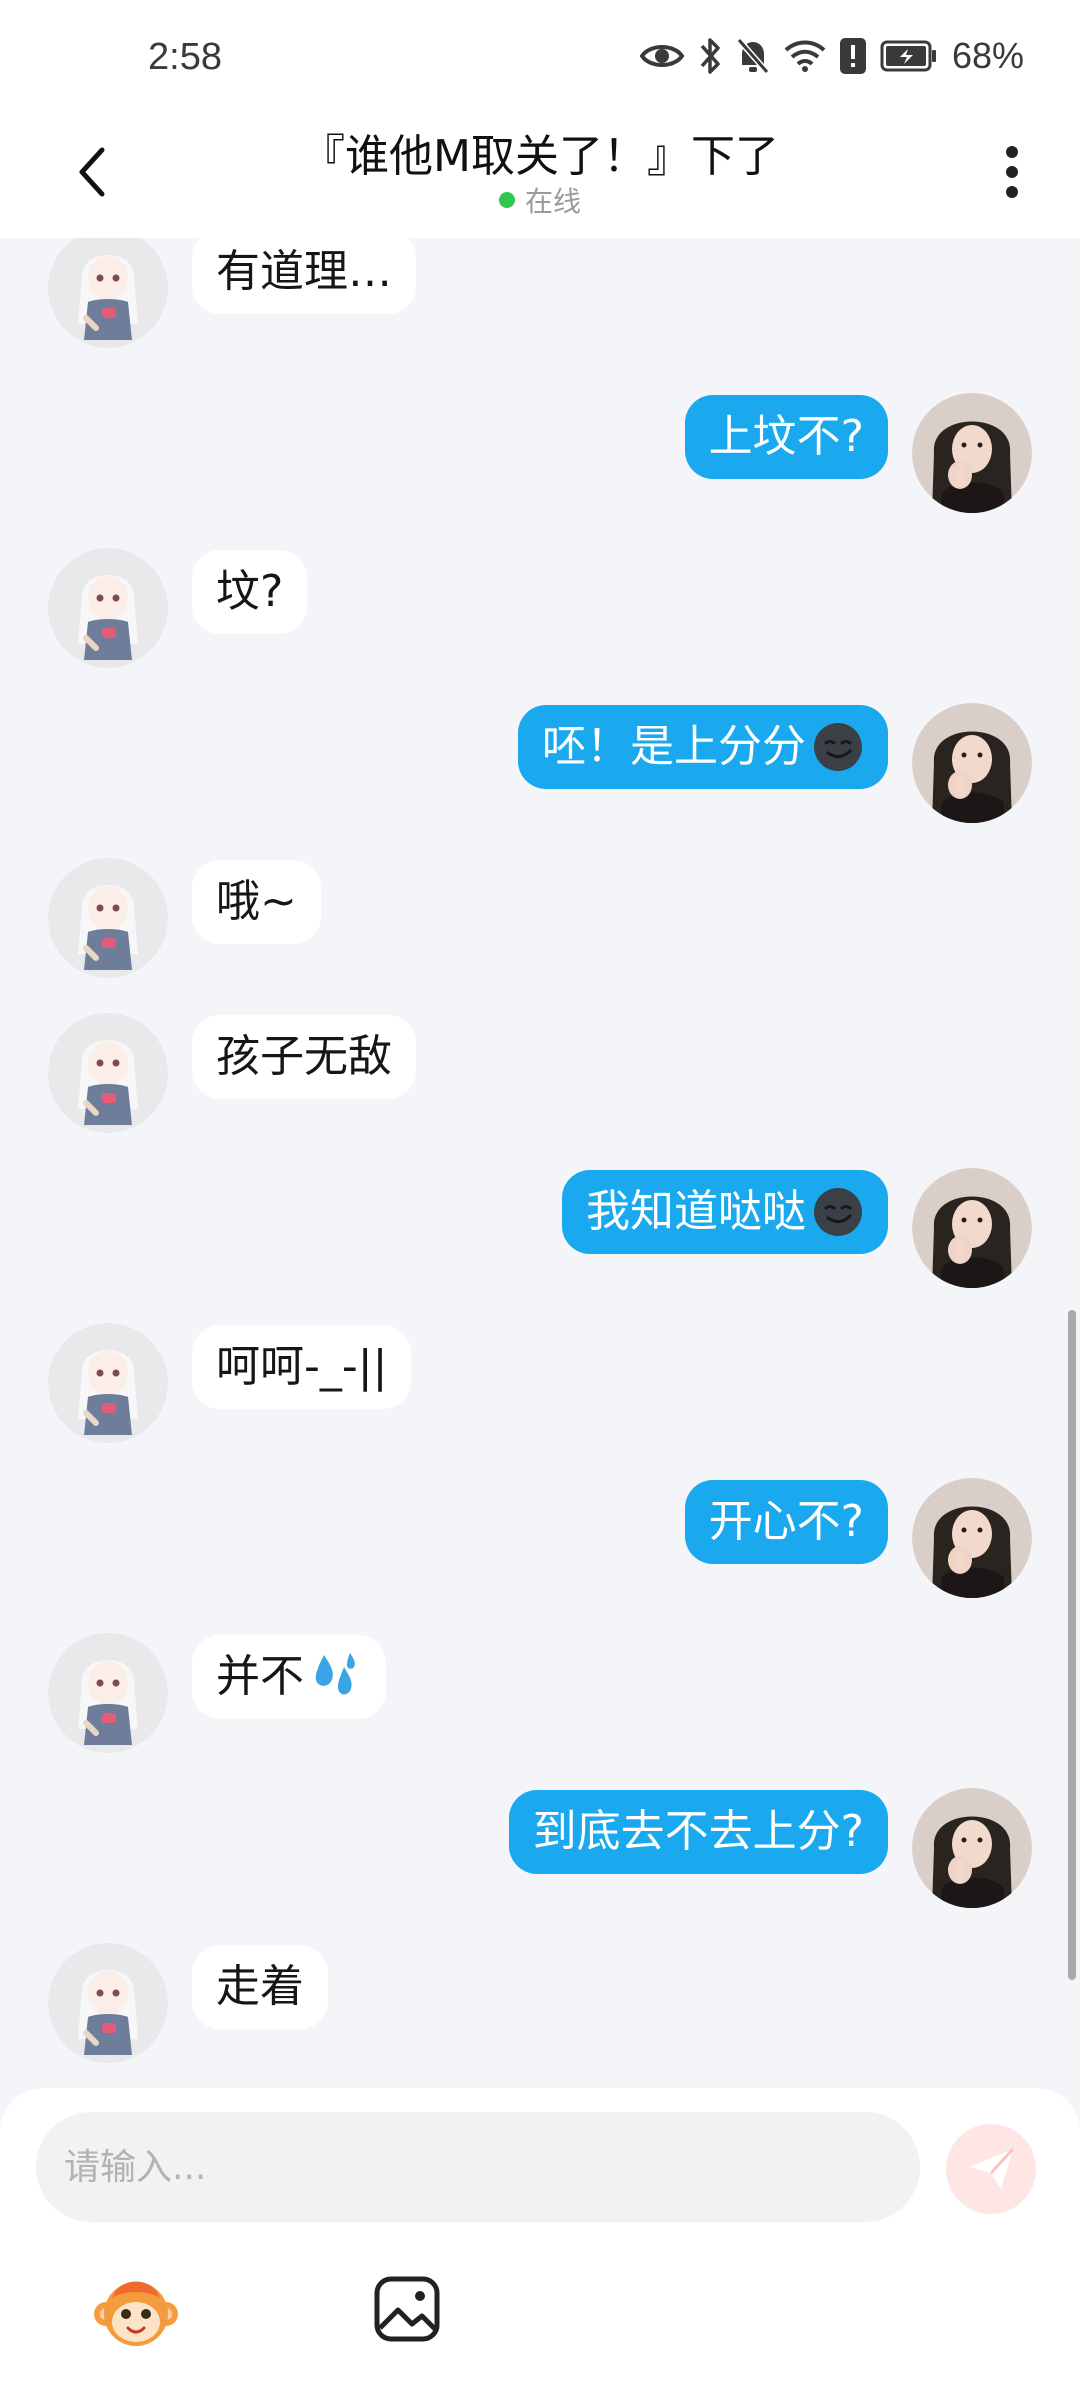 This screenshot has height=2400, width=1080. What do you see at coordinates (552, 201) in the screenshot?
I see `online-status-label: 在线` at bounding box center [552, 201].